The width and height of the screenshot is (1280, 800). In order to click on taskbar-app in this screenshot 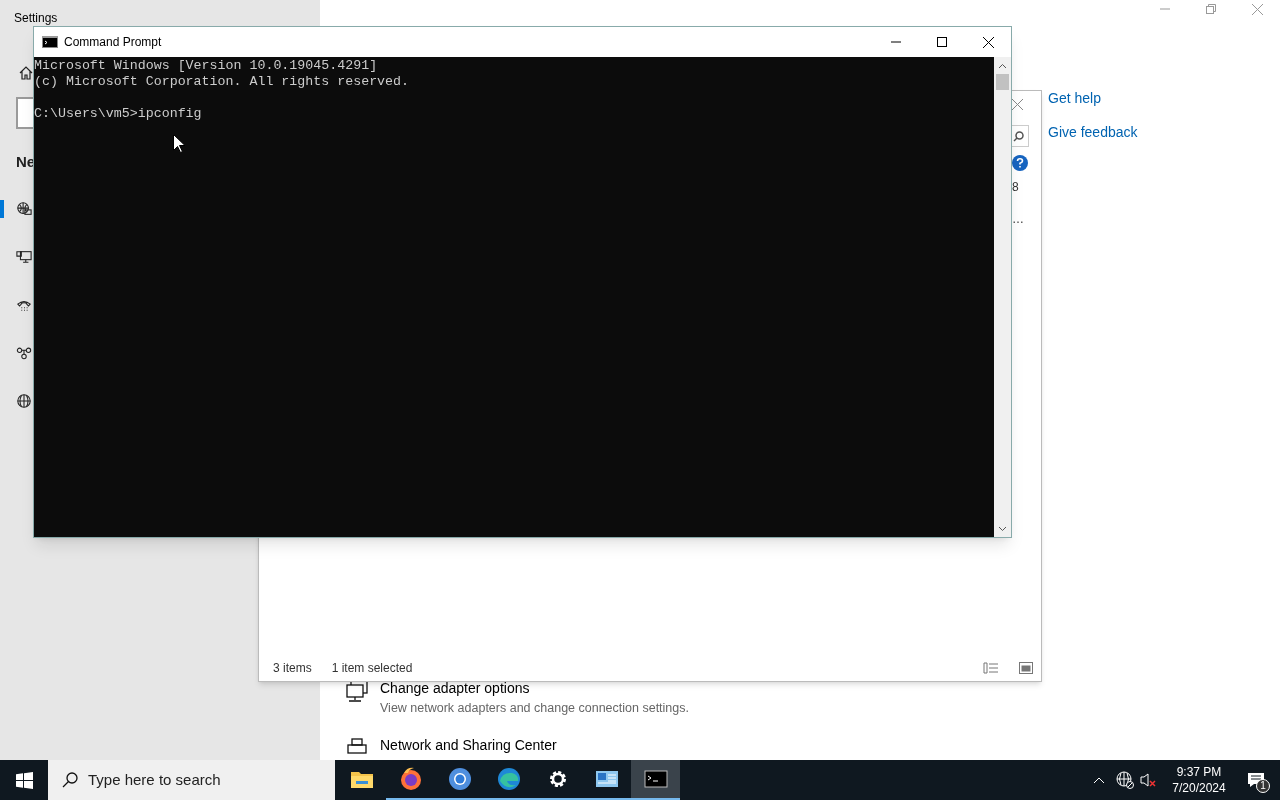, I will do `click(655, 780)`.